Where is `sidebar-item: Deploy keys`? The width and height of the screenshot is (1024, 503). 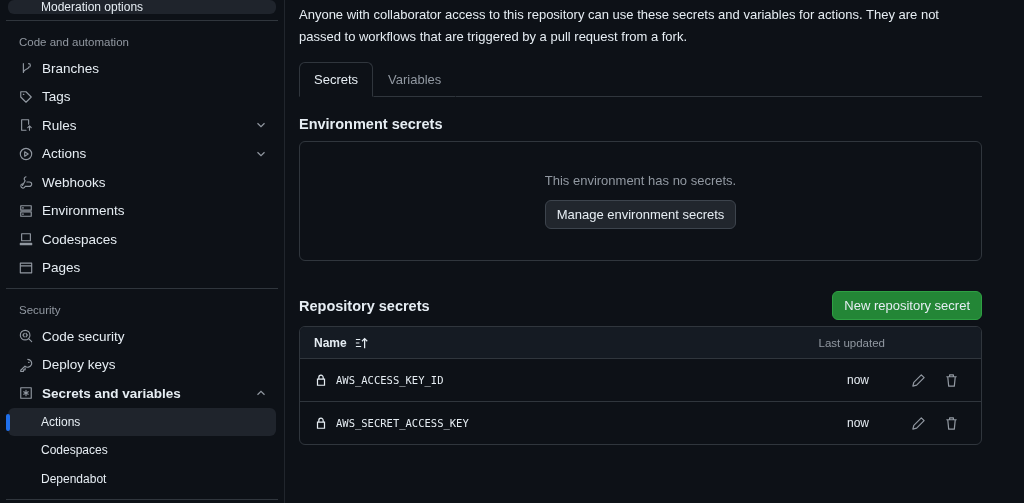
sidebar-item: Deploy keys is located at coordinates (142, 364).